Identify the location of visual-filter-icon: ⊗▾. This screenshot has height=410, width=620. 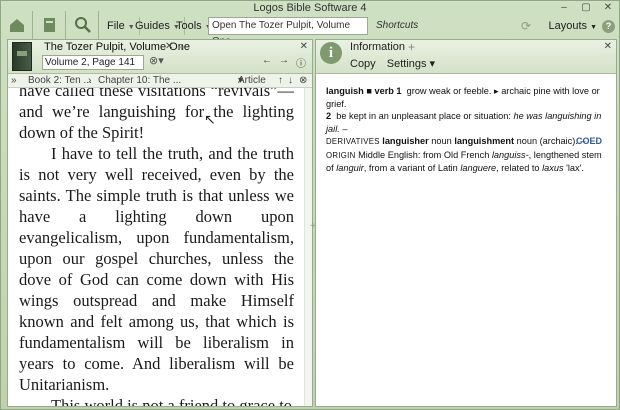
(156, 60).